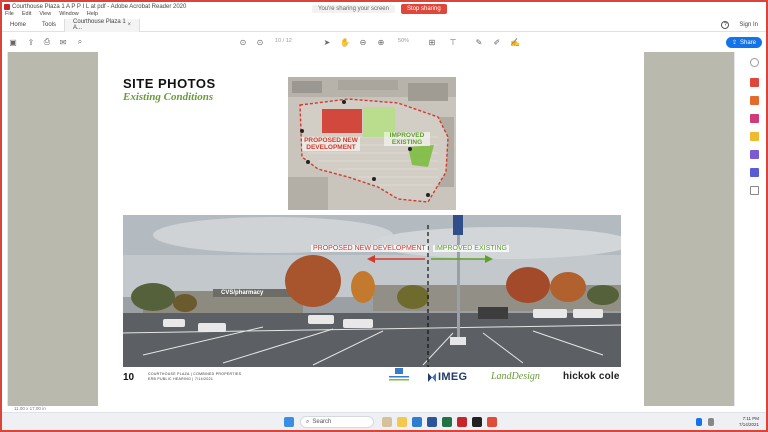 This screenshot has width=768, height=432. What do you see at coordinates (699, 422) in the screenshot?
I see `microphone-icon` at bounding box center [699, 422].